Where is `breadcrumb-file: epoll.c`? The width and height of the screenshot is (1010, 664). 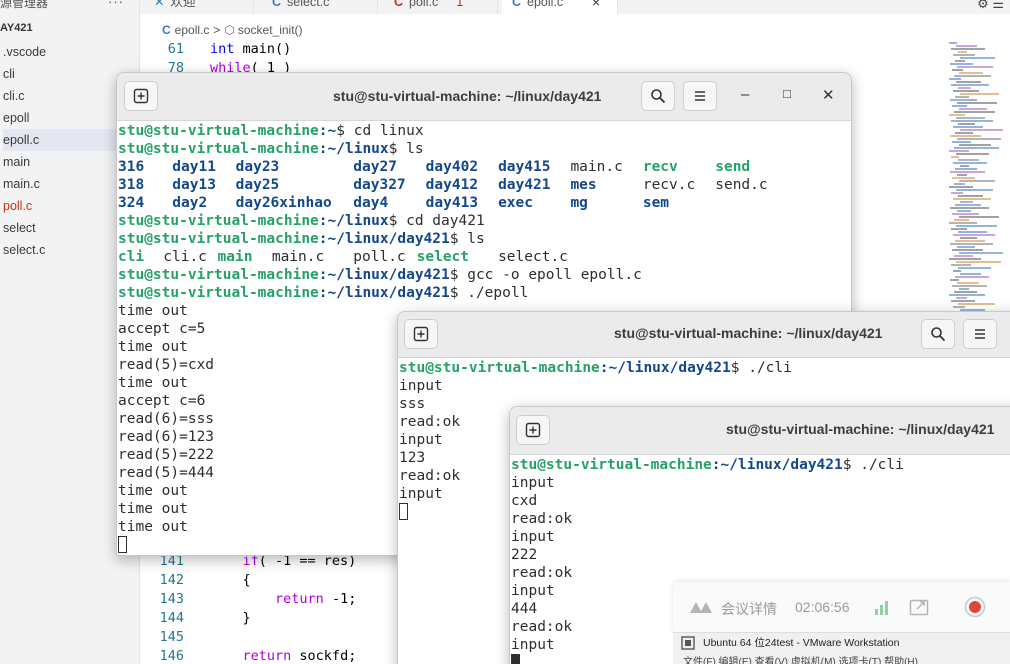
breadcrumb-file: epoll.c is located at coordinates (192, 30).